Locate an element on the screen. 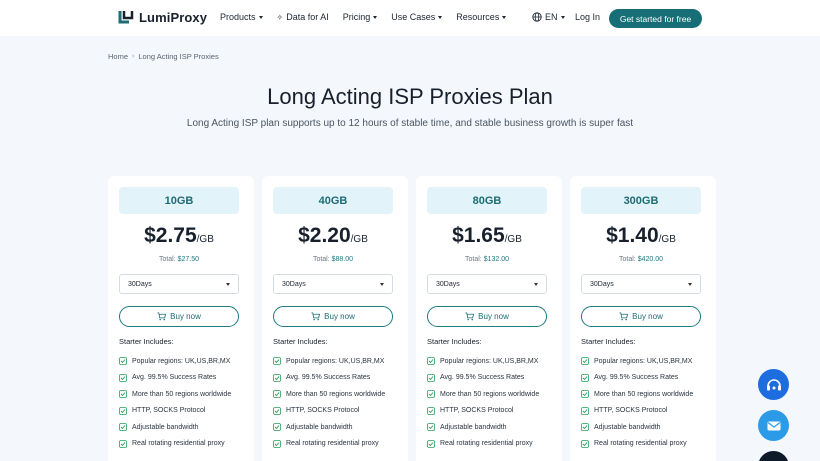 Image resolution: width=820 pixels, height=461 pixels. menu-use-cases: Use Cases is located at coordinates (417, 17).